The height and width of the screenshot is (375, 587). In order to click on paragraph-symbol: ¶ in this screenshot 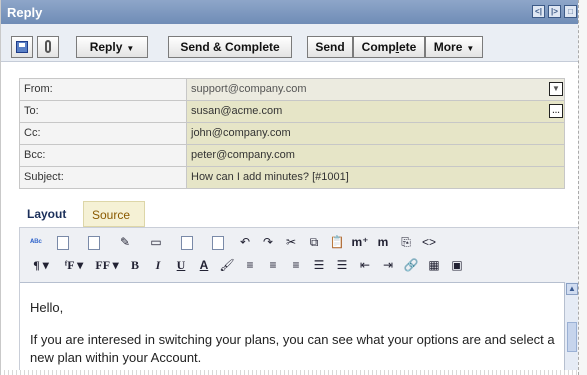, I will do `click(36, 265)`.